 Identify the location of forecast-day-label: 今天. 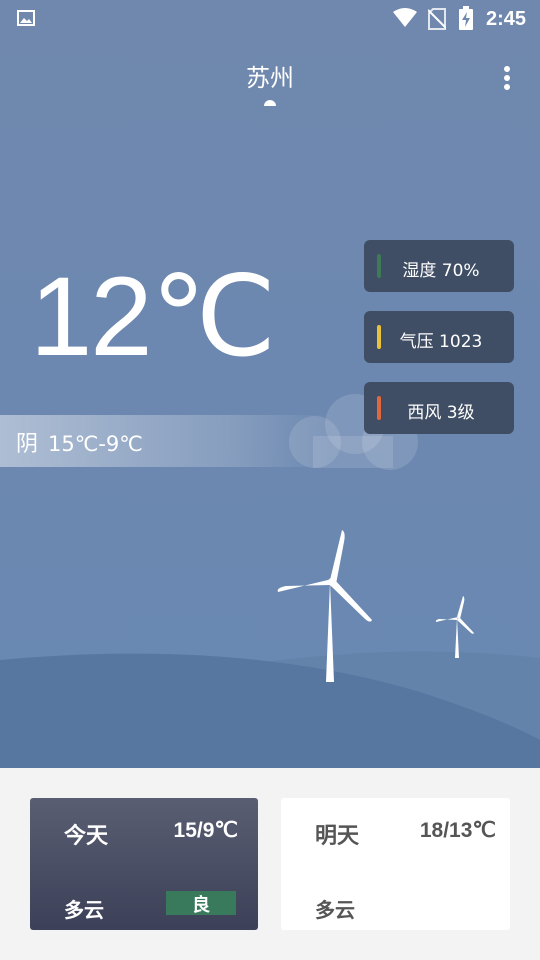
(86, 836).